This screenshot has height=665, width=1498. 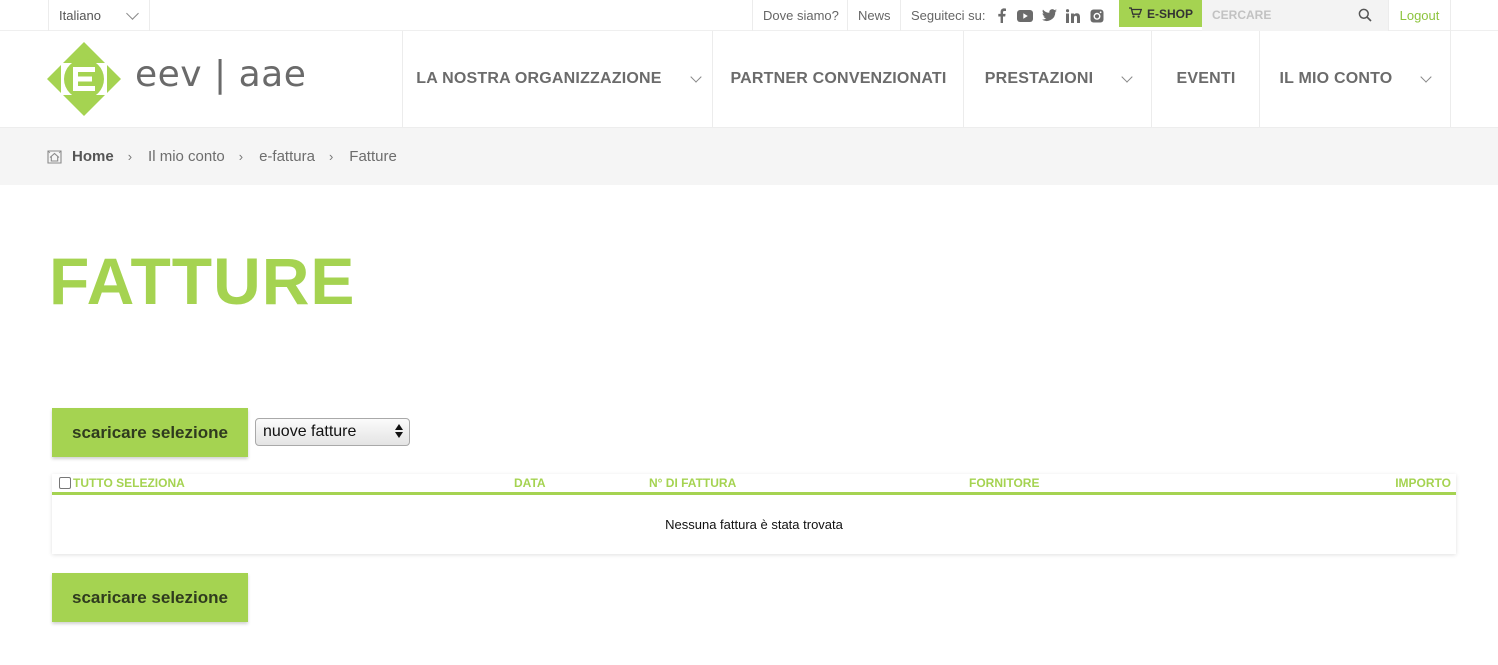 I want to click on invoice-filter-value: nuove fatture, so click(x=310, y=431).